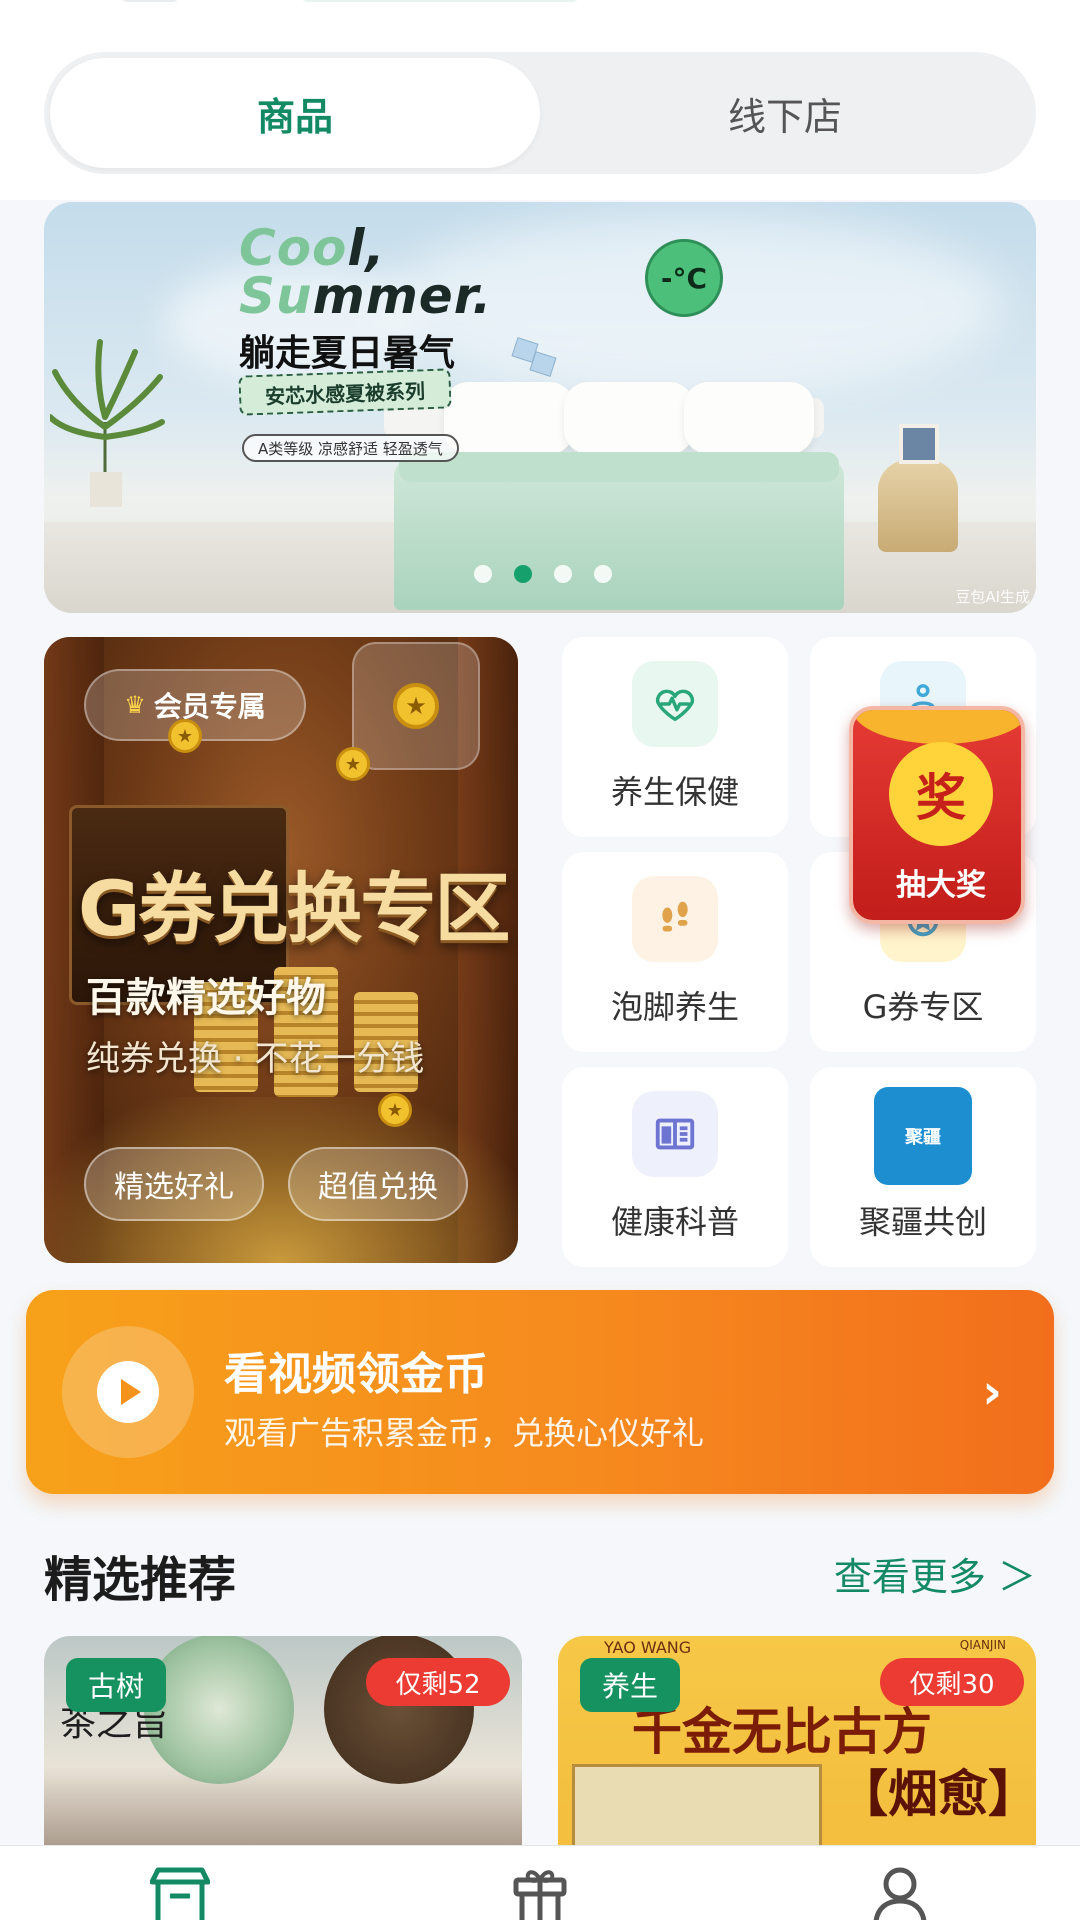  I want to click on user-icon, so click(900, 1893).